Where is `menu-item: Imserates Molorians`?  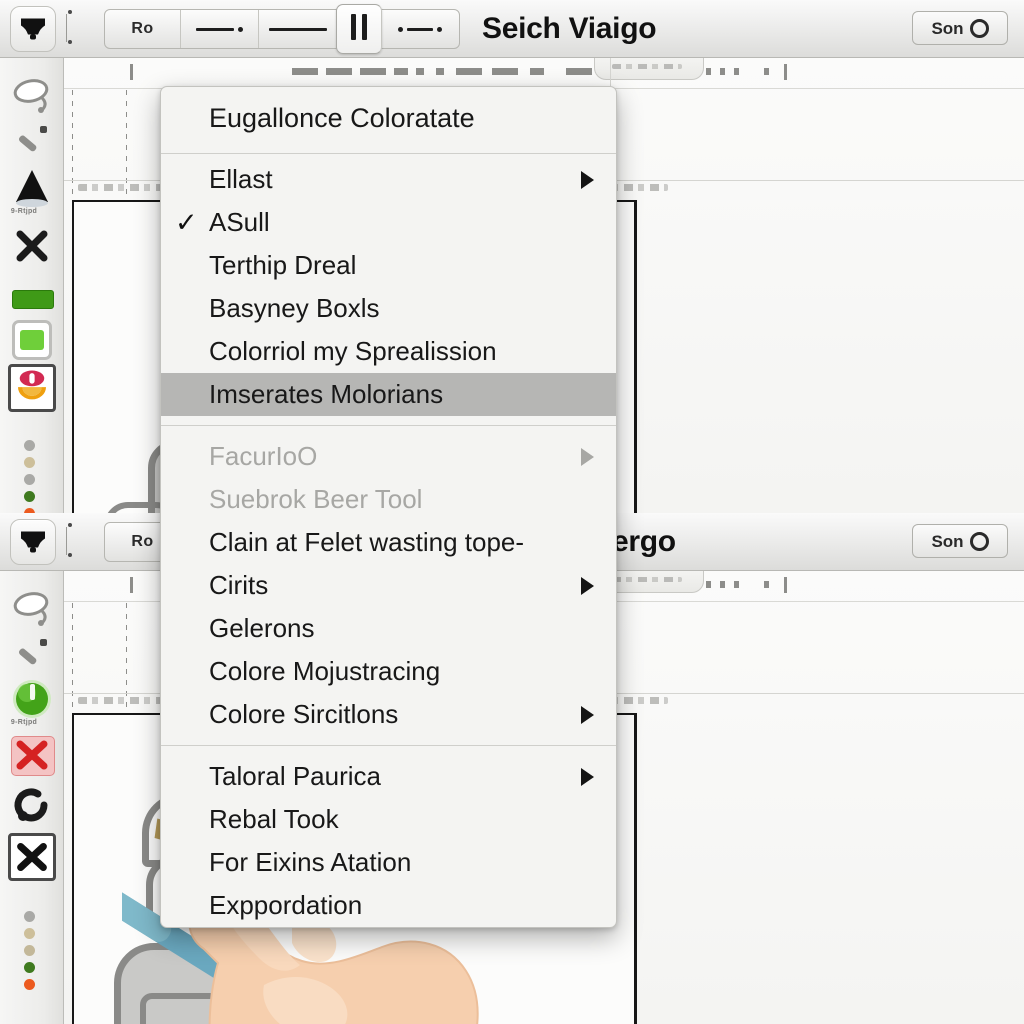 menu-item: Imserates Molorians is located at coordinates (388, 394).